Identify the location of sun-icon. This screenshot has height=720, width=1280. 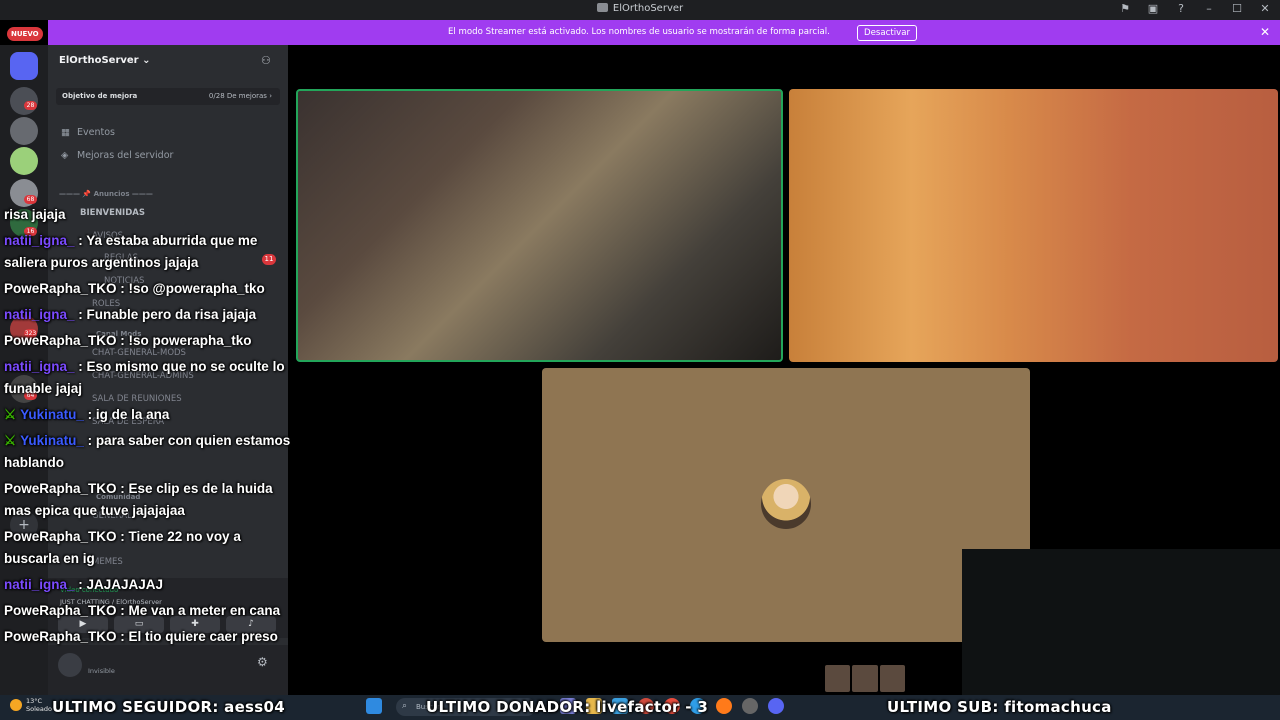
(16, 705).